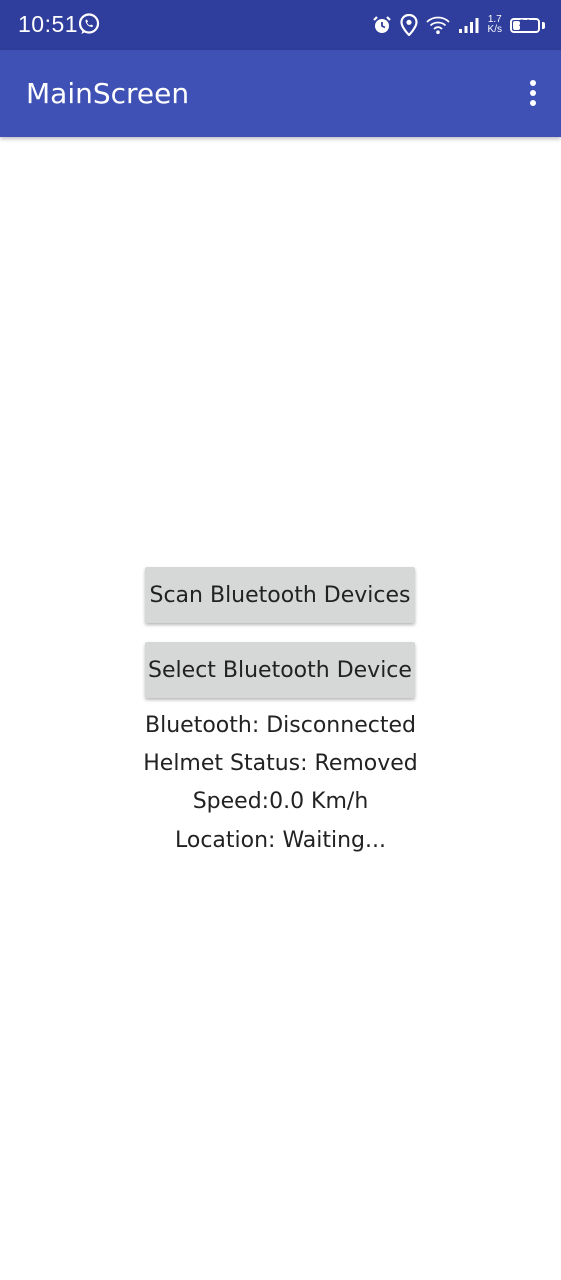 Image resolution: width=561 pixels, height=1280 pixels. Describe the element at coordinates (280, 725) in the screenshot. I see `bluetooth-status-text: Bluetooth: Disconnected` at that location.